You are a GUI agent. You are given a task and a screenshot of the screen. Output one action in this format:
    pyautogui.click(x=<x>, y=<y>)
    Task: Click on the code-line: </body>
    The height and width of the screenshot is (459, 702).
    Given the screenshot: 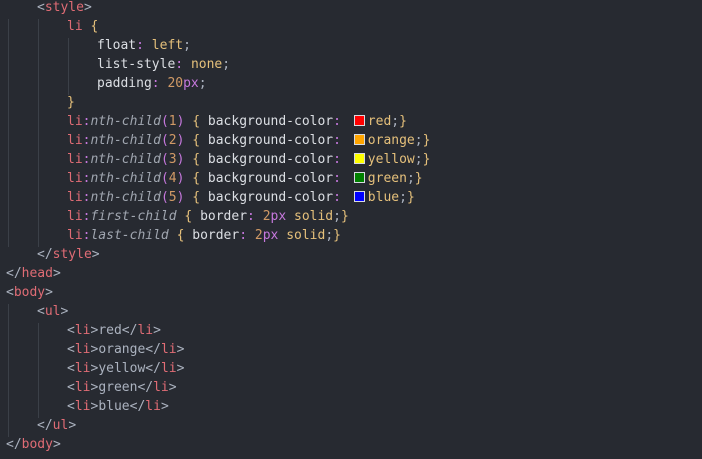 What is the action you would take?
    pyautogui.click(x=30, y=444)
    